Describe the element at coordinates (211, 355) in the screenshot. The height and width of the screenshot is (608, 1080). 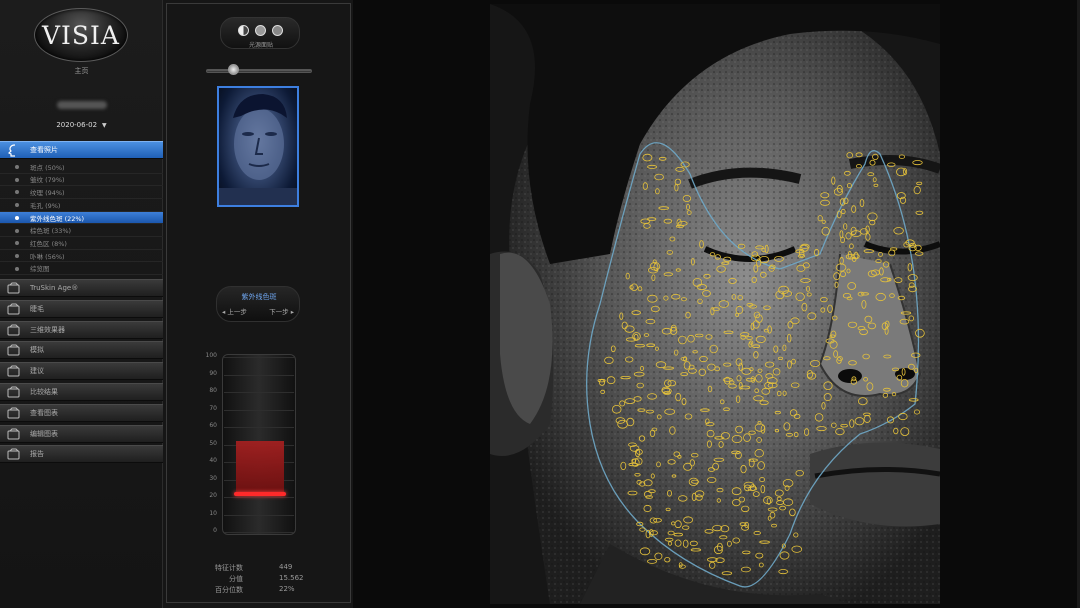
I see `gauge-axis-label: 100` at that location.